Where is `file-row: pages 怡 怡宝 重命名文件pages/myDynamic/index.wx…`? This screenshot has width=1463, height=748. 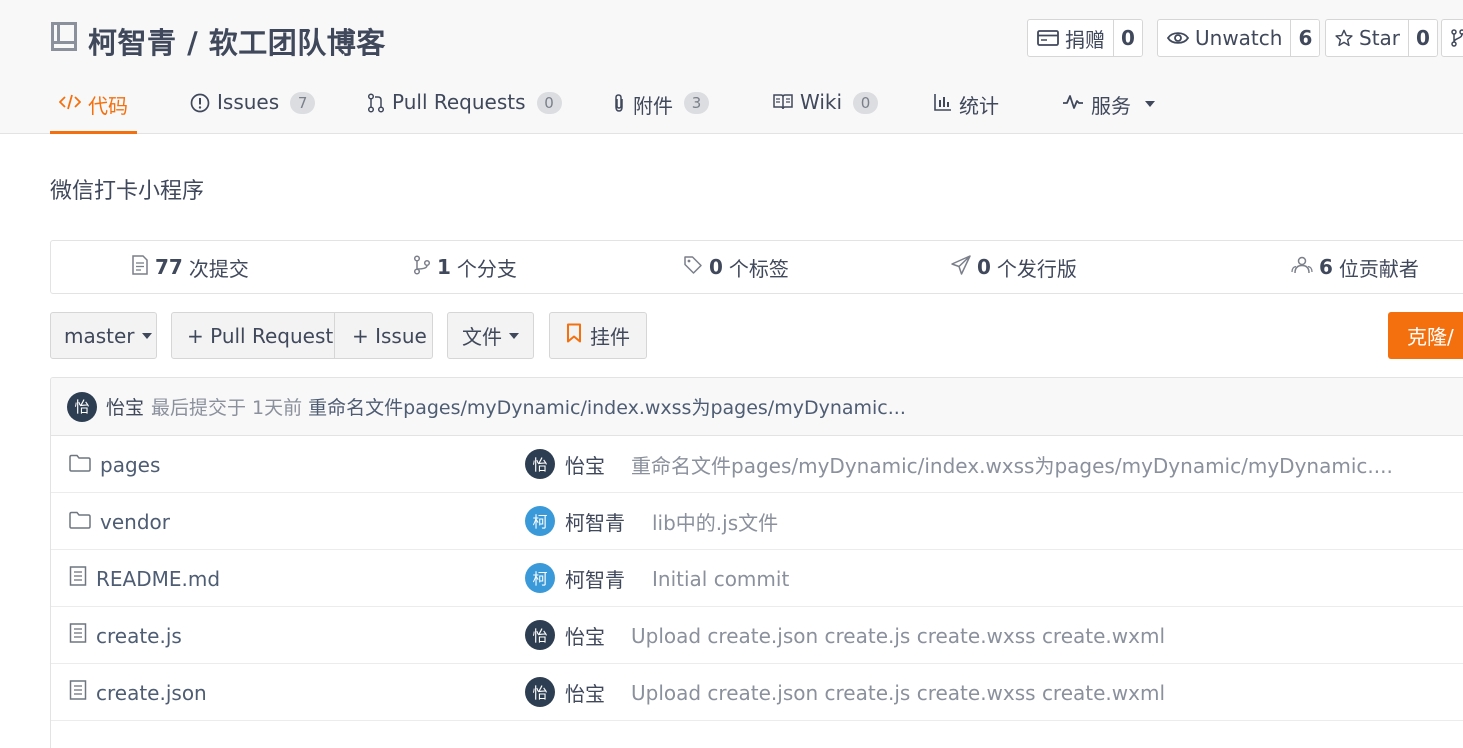
file-row: pages 怡 怡宝 重命名文件pages/myDynamic/index.wx… is located at coordinates (757, 464).